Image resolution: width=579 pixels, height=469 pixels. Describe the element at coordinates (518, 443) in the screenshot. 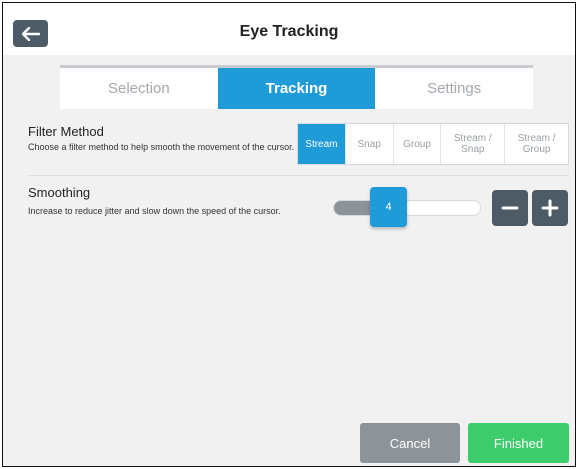

I see `finished-button: Finished` at that location.